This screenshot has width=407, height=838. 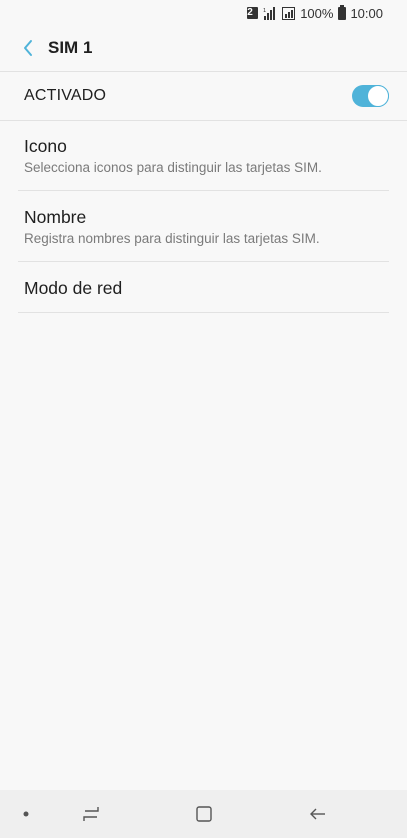 What do you see at coordinates (55, 217) in the screenshot?
I see `setting-title: Nombre` at bounding box center [55, 217].